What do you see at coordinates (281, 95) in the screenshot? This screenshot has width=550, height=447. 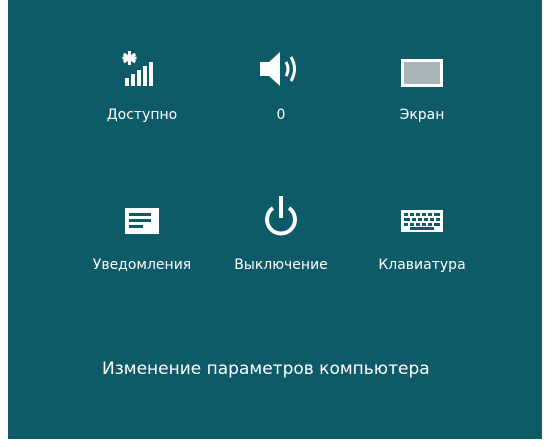 I see `volume-tile: 0` at bounding box center [281, 95].